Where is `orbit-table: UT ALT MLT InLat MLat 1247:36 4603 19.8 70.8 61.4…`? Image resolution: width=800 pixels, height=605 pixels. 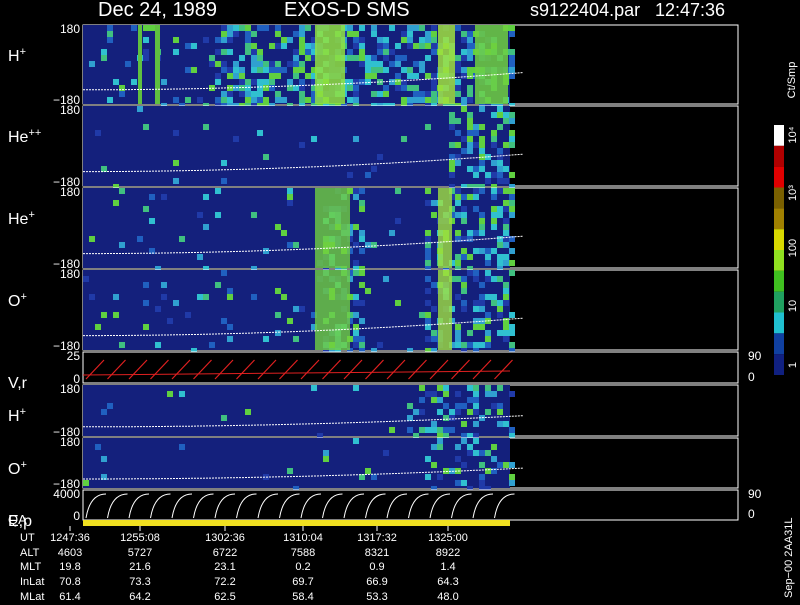
orbit-table: UT ALT MLT InLat MLat 1247:36 4603 19.8 70.8 61.4… is located at coordinates (244, 564).